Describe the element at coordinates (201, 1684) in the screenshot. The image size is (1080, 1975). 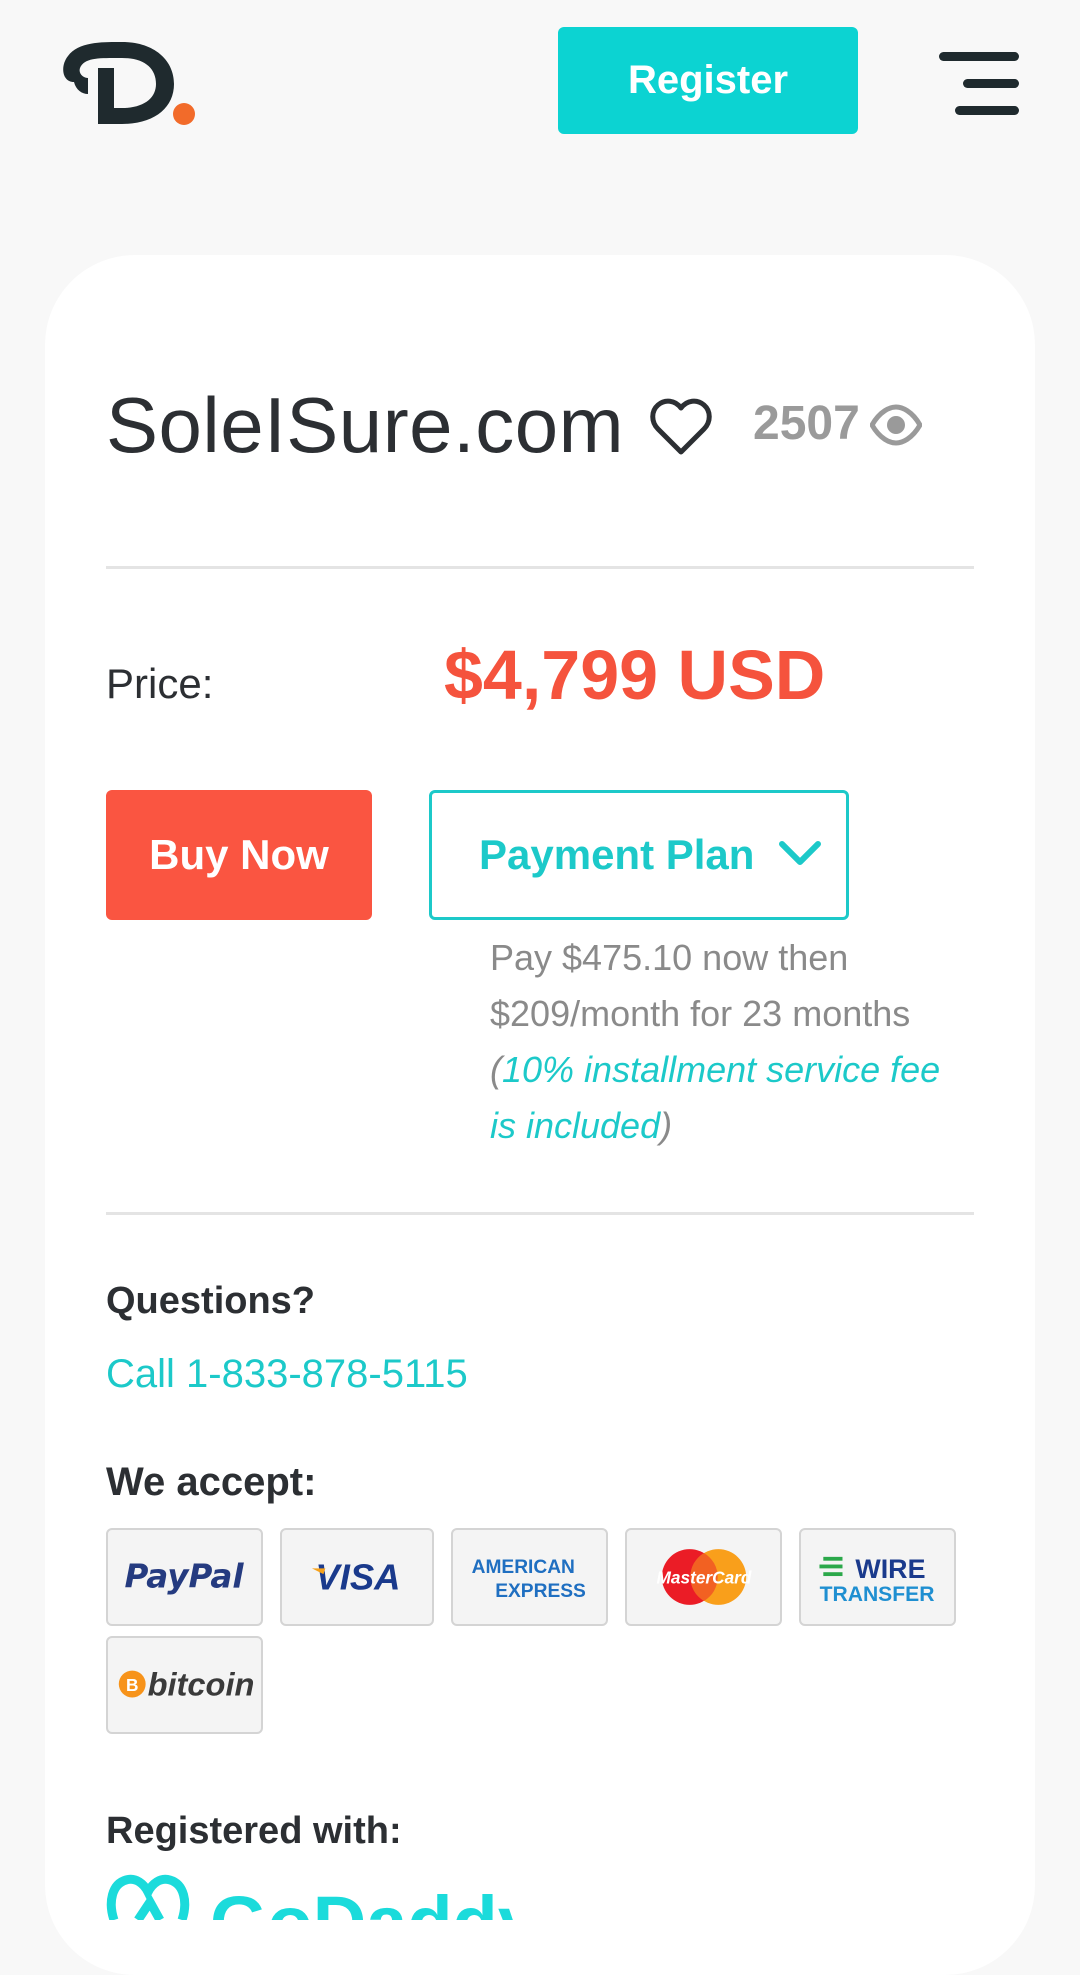
I see `svg-text: bitcoin` at that location.